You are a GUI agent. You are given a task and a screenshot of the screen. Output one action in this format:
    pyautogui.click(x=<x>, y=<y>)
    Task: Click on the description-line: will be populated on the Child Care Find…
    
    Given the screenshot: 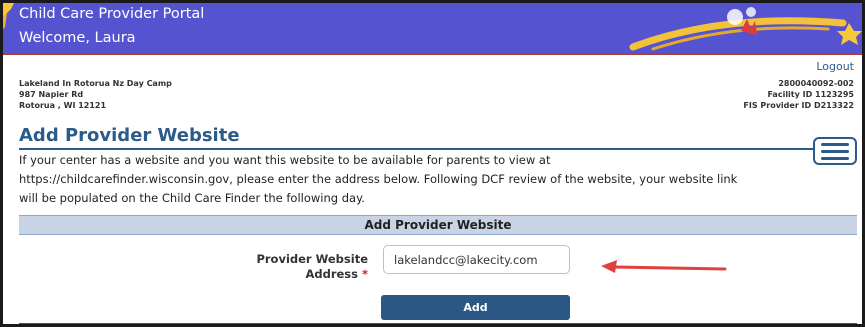 What is the action you would take?
    pyautogui.click(x=192, y=198)
    